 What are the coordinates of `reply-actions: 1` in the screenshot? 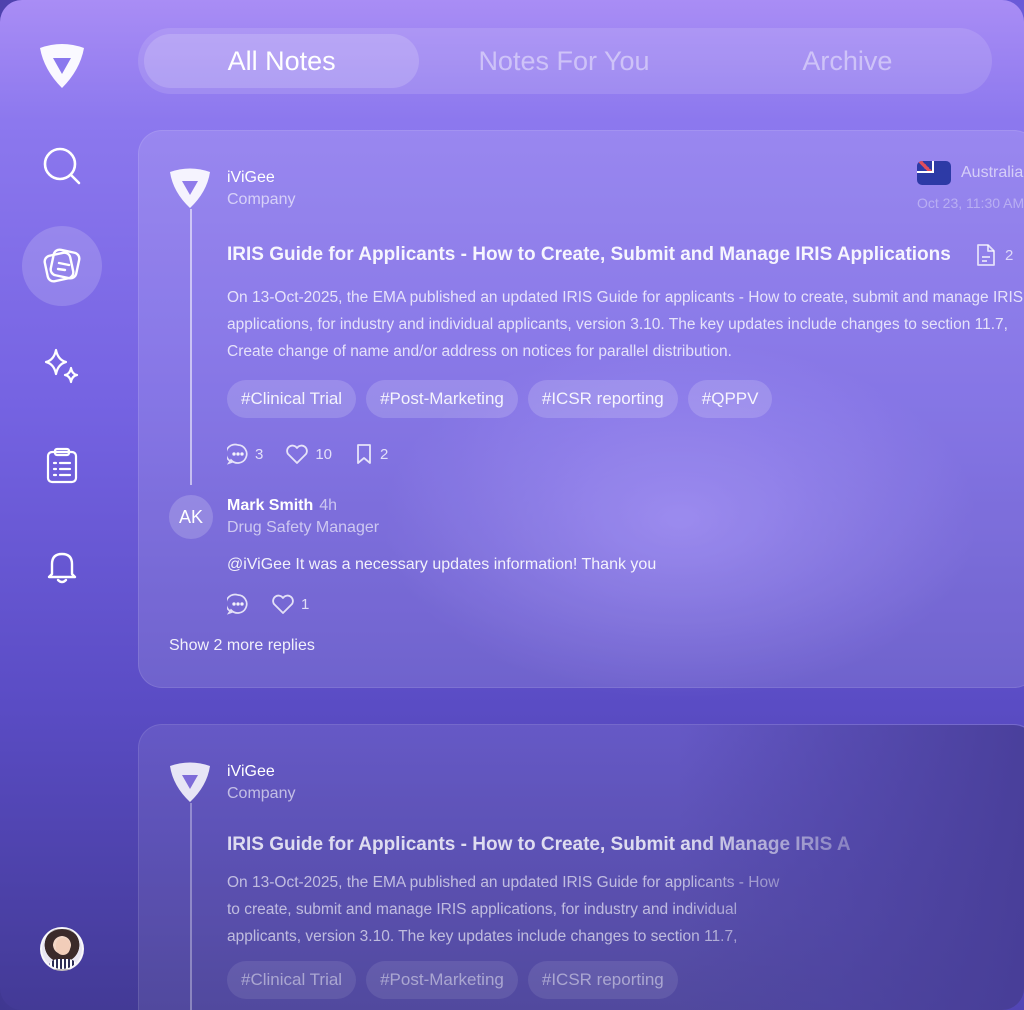 It's located at (268, 604).